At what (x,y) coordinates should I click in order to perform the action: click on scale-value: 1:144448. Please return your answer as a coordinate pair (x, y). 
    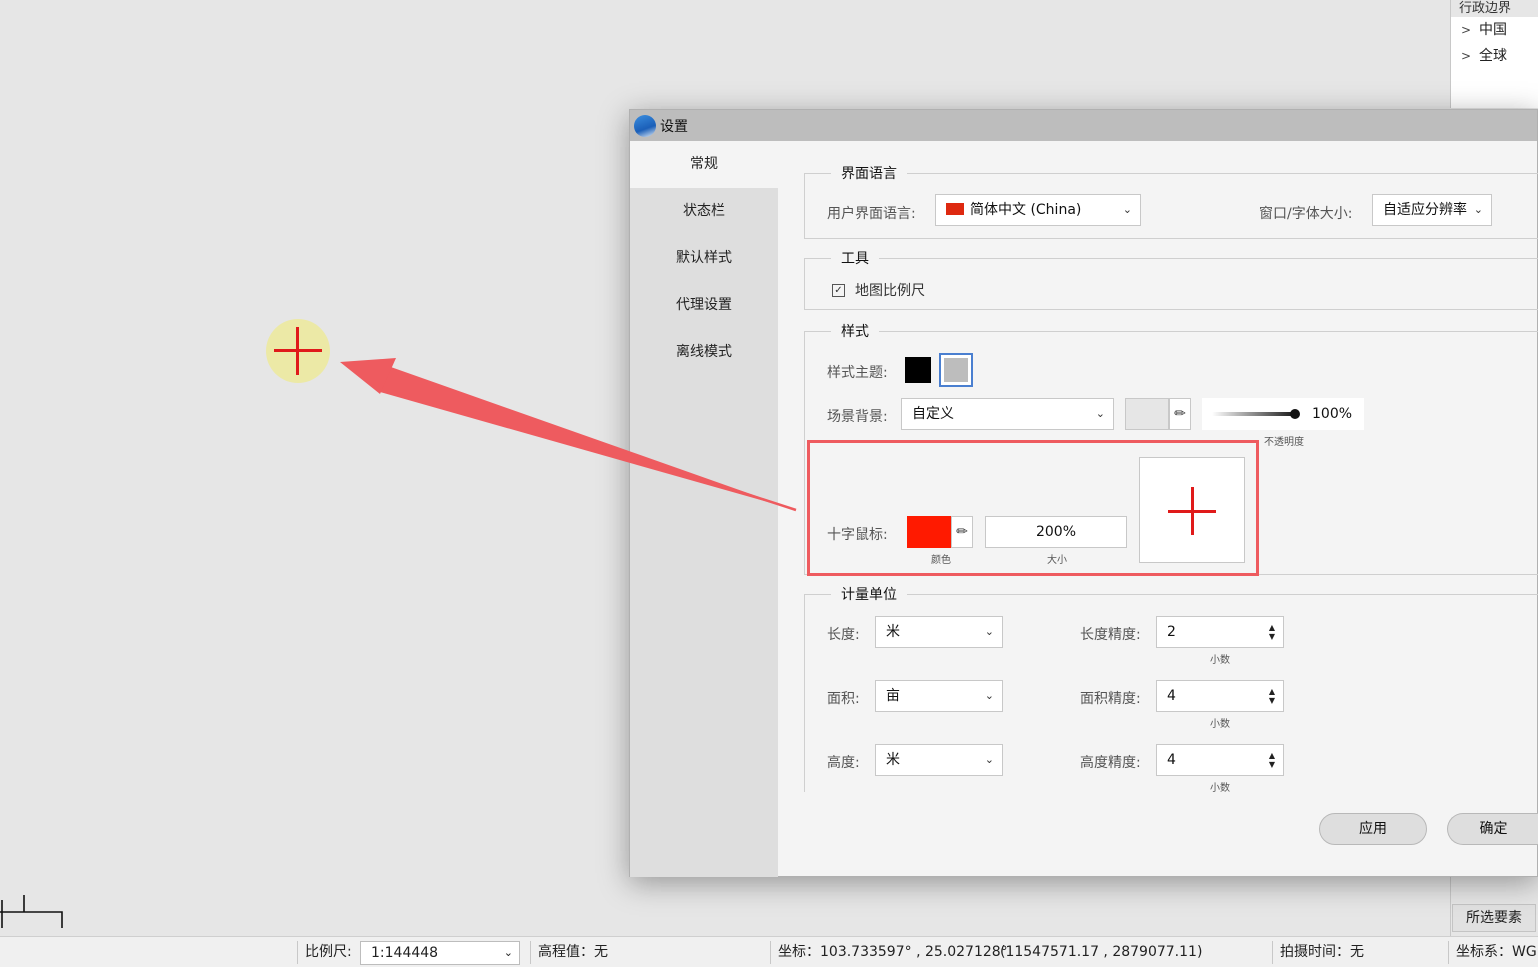
    Looking at the image, I should click on (405, 953).